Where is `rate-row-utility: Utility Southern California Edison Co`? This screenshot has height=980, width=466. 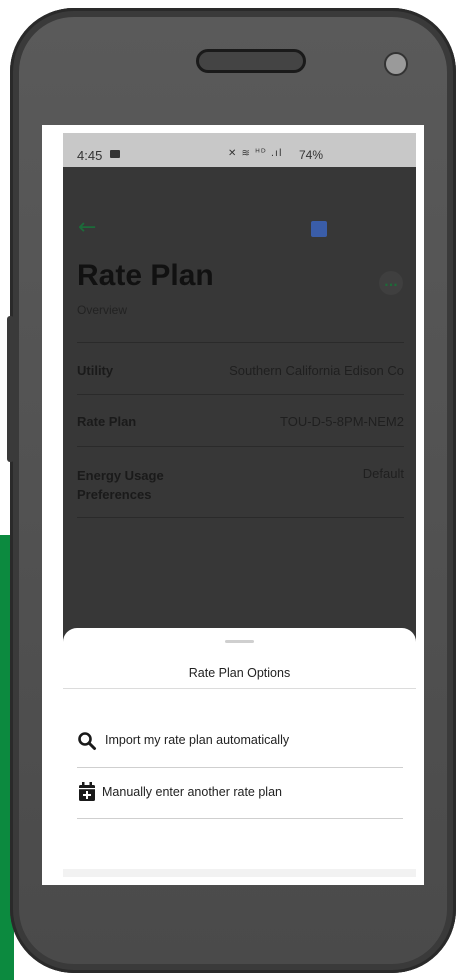 rate-row-utility: Utility Southern California Edison Co is located at coordinates (240, 368).